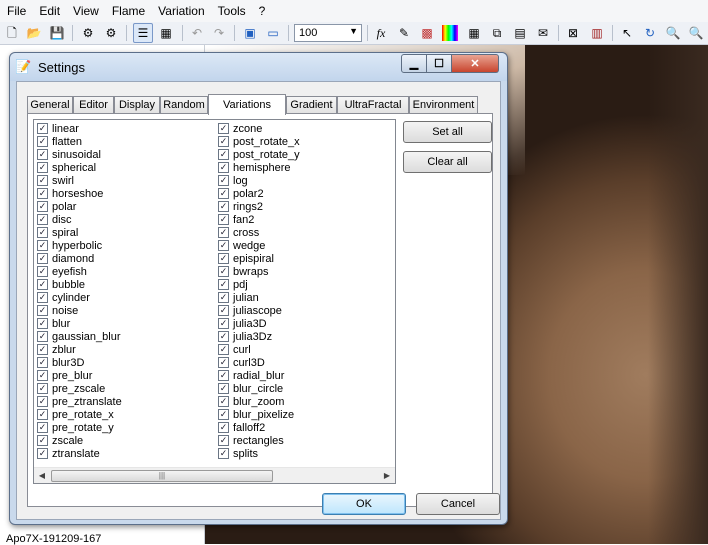  Describe the element at coordinates (79, 284) in the screenshot. I see `variation-item: ✓ bubble` at that location.